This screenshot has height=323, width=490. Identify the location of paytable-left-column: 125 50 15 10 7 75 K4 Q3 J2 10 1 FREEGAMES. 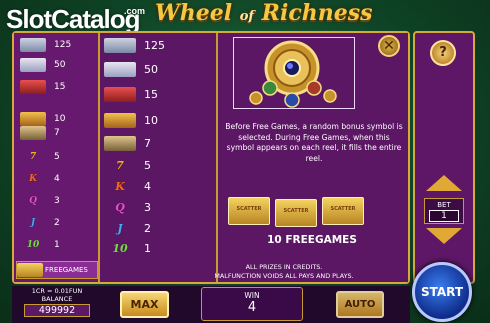
(57, 157).